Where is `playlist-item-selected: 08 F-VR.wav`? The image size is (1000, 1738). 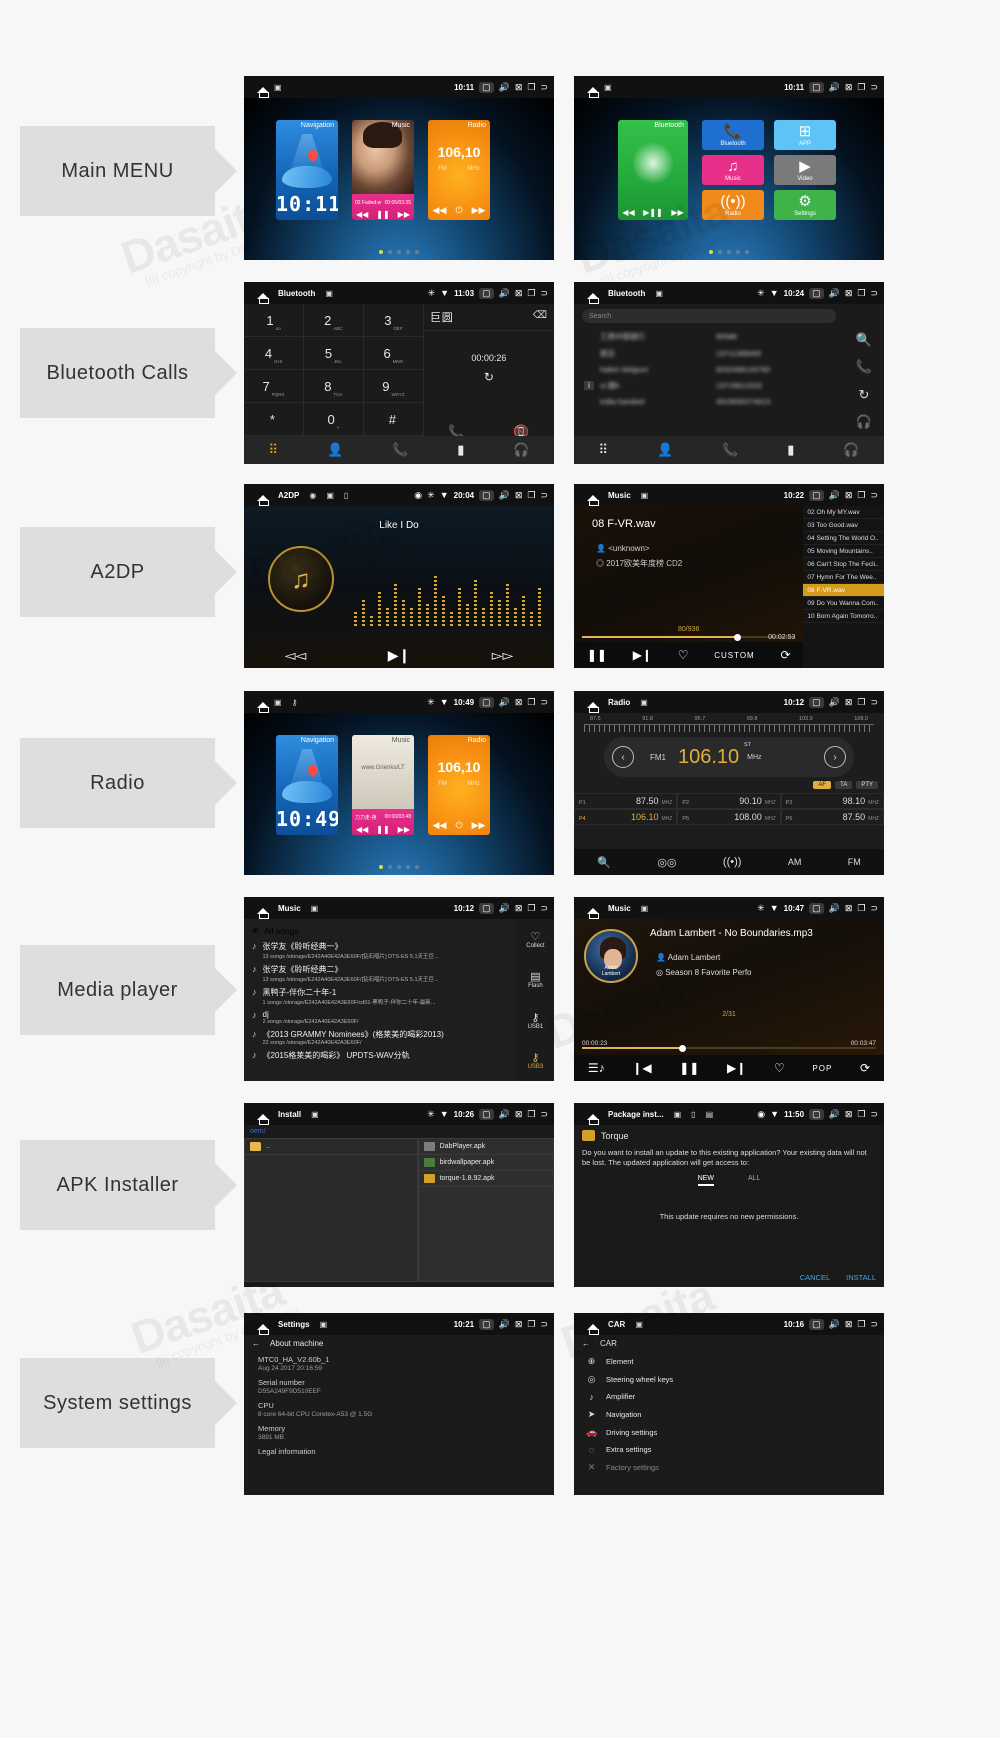
playlist-item-selected: 08 F-VR.wav is located at coordinates (843, 590).